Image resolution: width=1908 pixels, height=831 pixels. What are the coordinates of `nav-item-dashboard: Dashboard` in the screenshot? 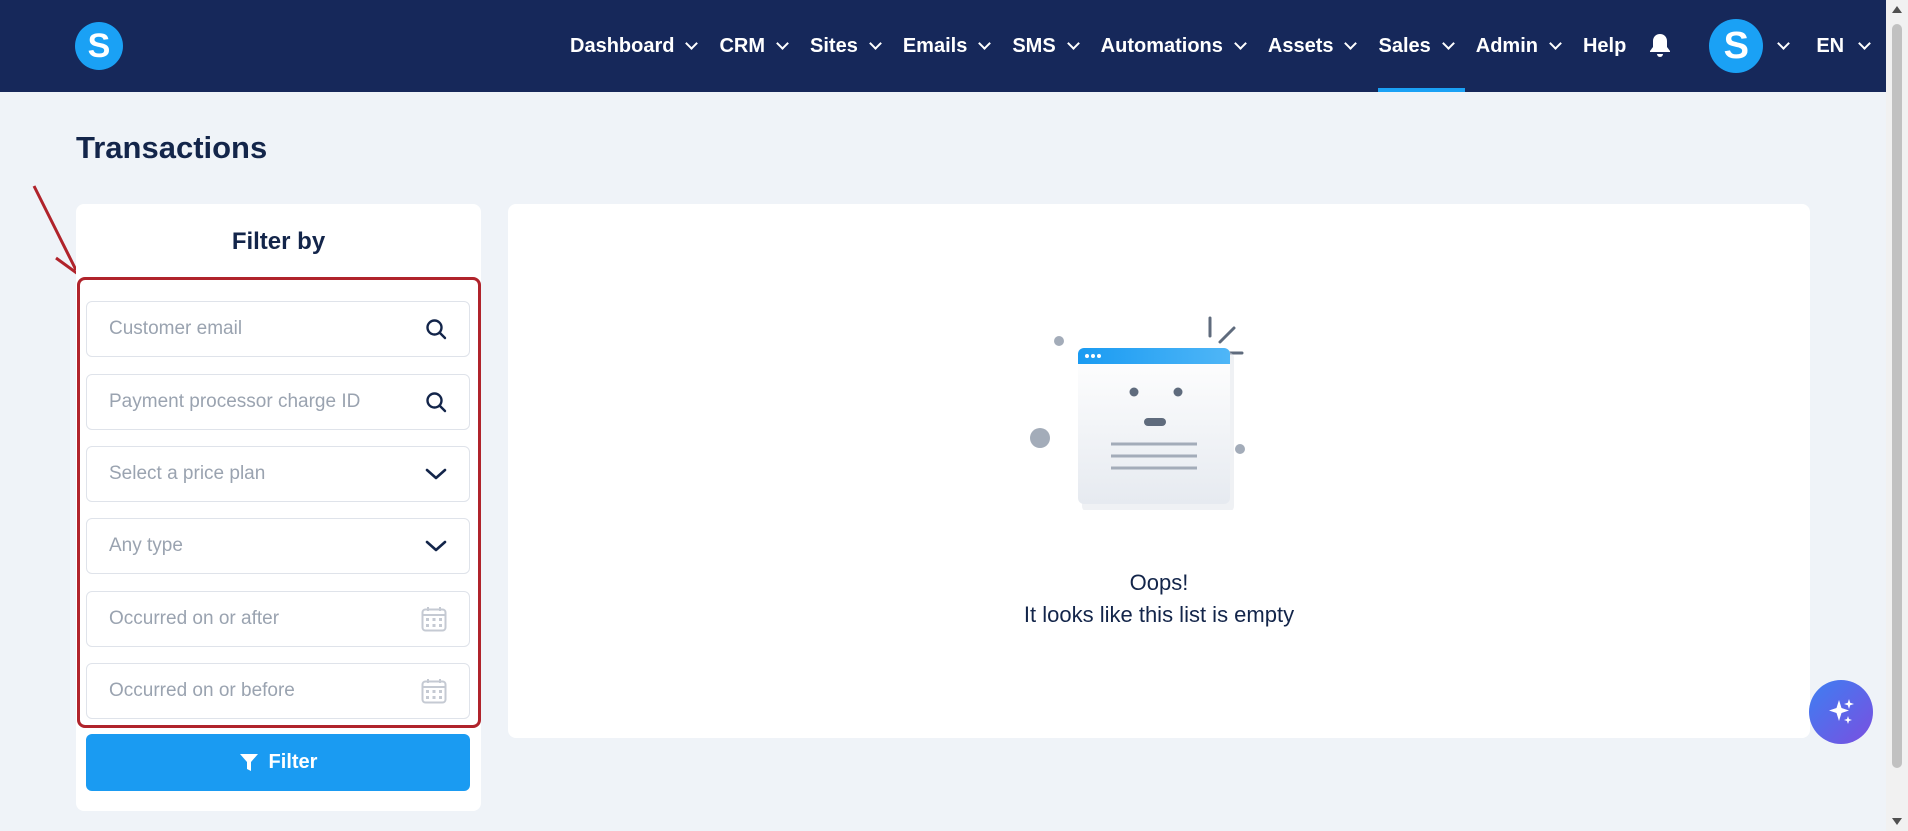 It's located at (634, 46).